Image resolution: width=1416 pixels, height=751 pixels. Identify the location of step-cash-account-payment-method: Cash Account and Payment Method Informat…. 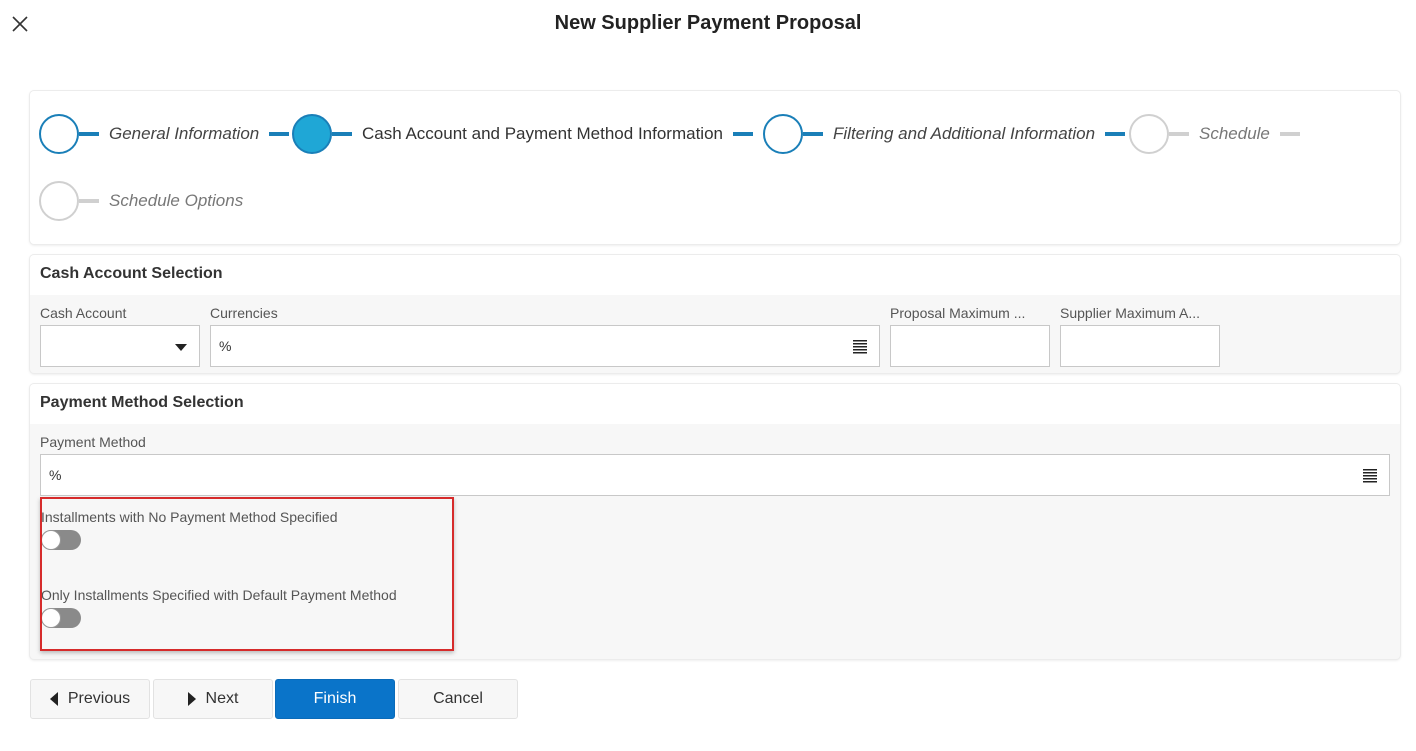
(522, 134).